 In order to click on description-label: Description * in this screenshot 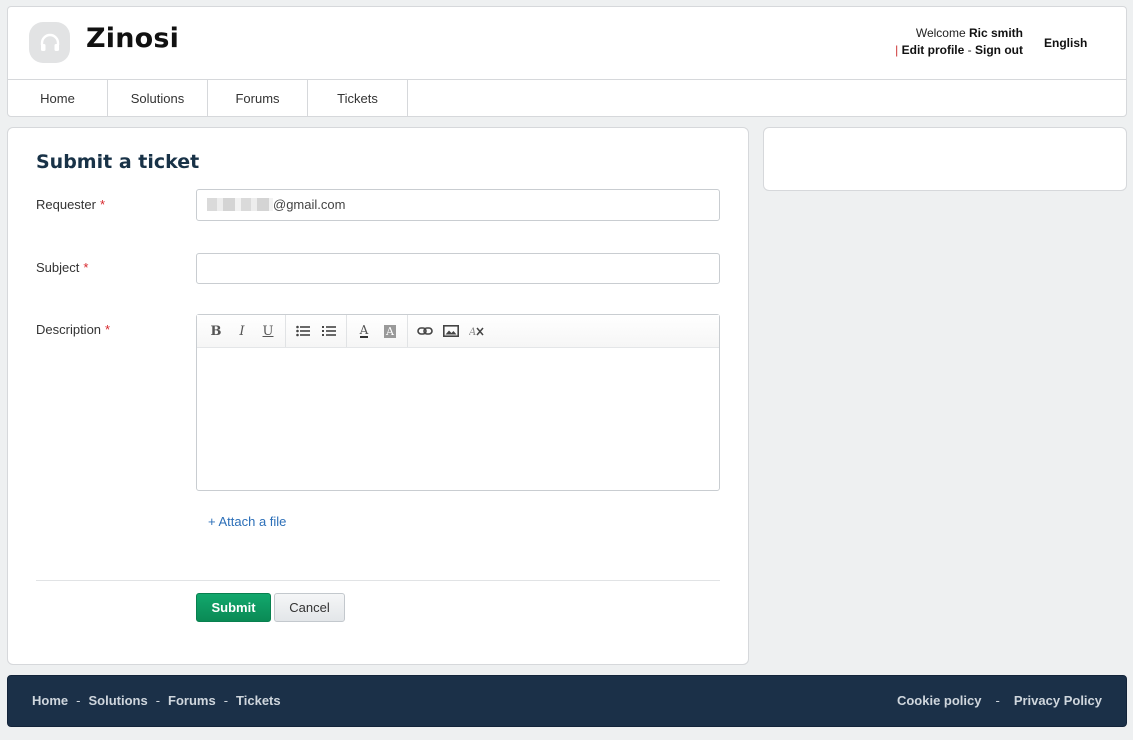, I will do `click(73, 329)`.